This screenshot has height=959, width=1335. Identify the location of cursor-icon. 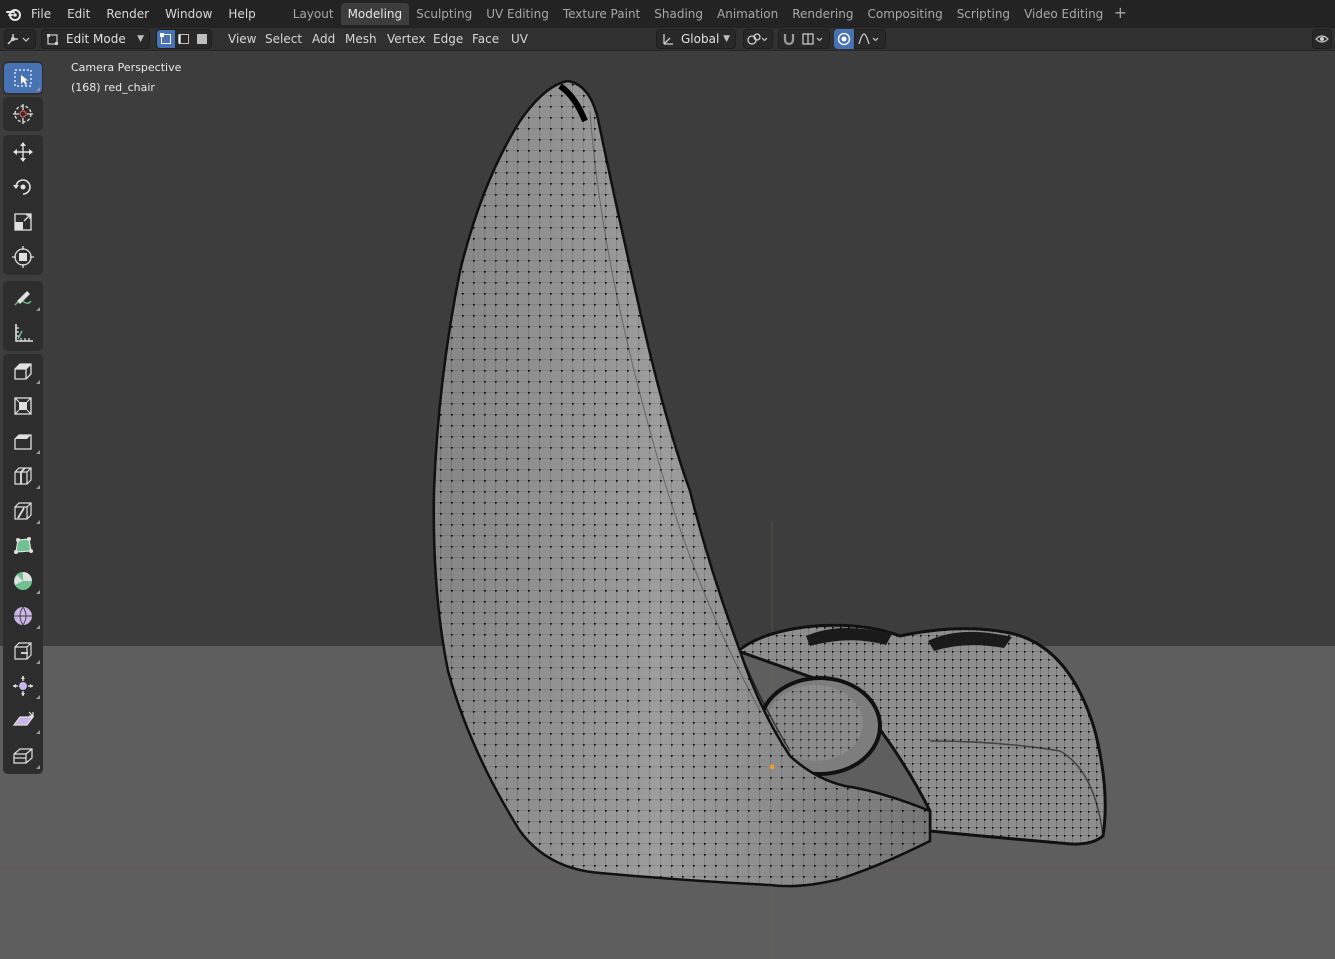
(23, 114).